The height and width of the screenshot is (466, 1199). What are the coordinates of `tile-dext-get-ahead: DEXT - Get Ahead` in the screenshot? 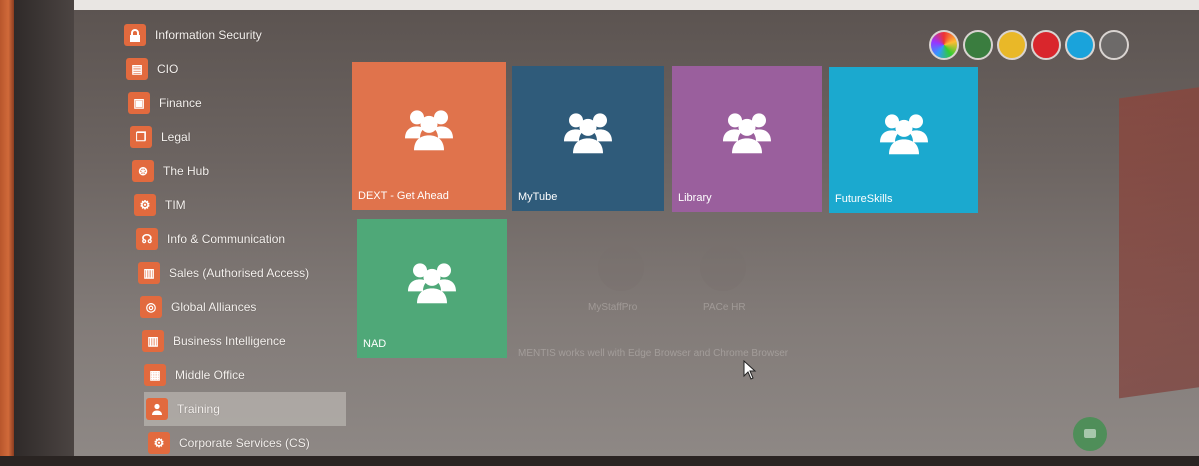 It's located at (429, 136).